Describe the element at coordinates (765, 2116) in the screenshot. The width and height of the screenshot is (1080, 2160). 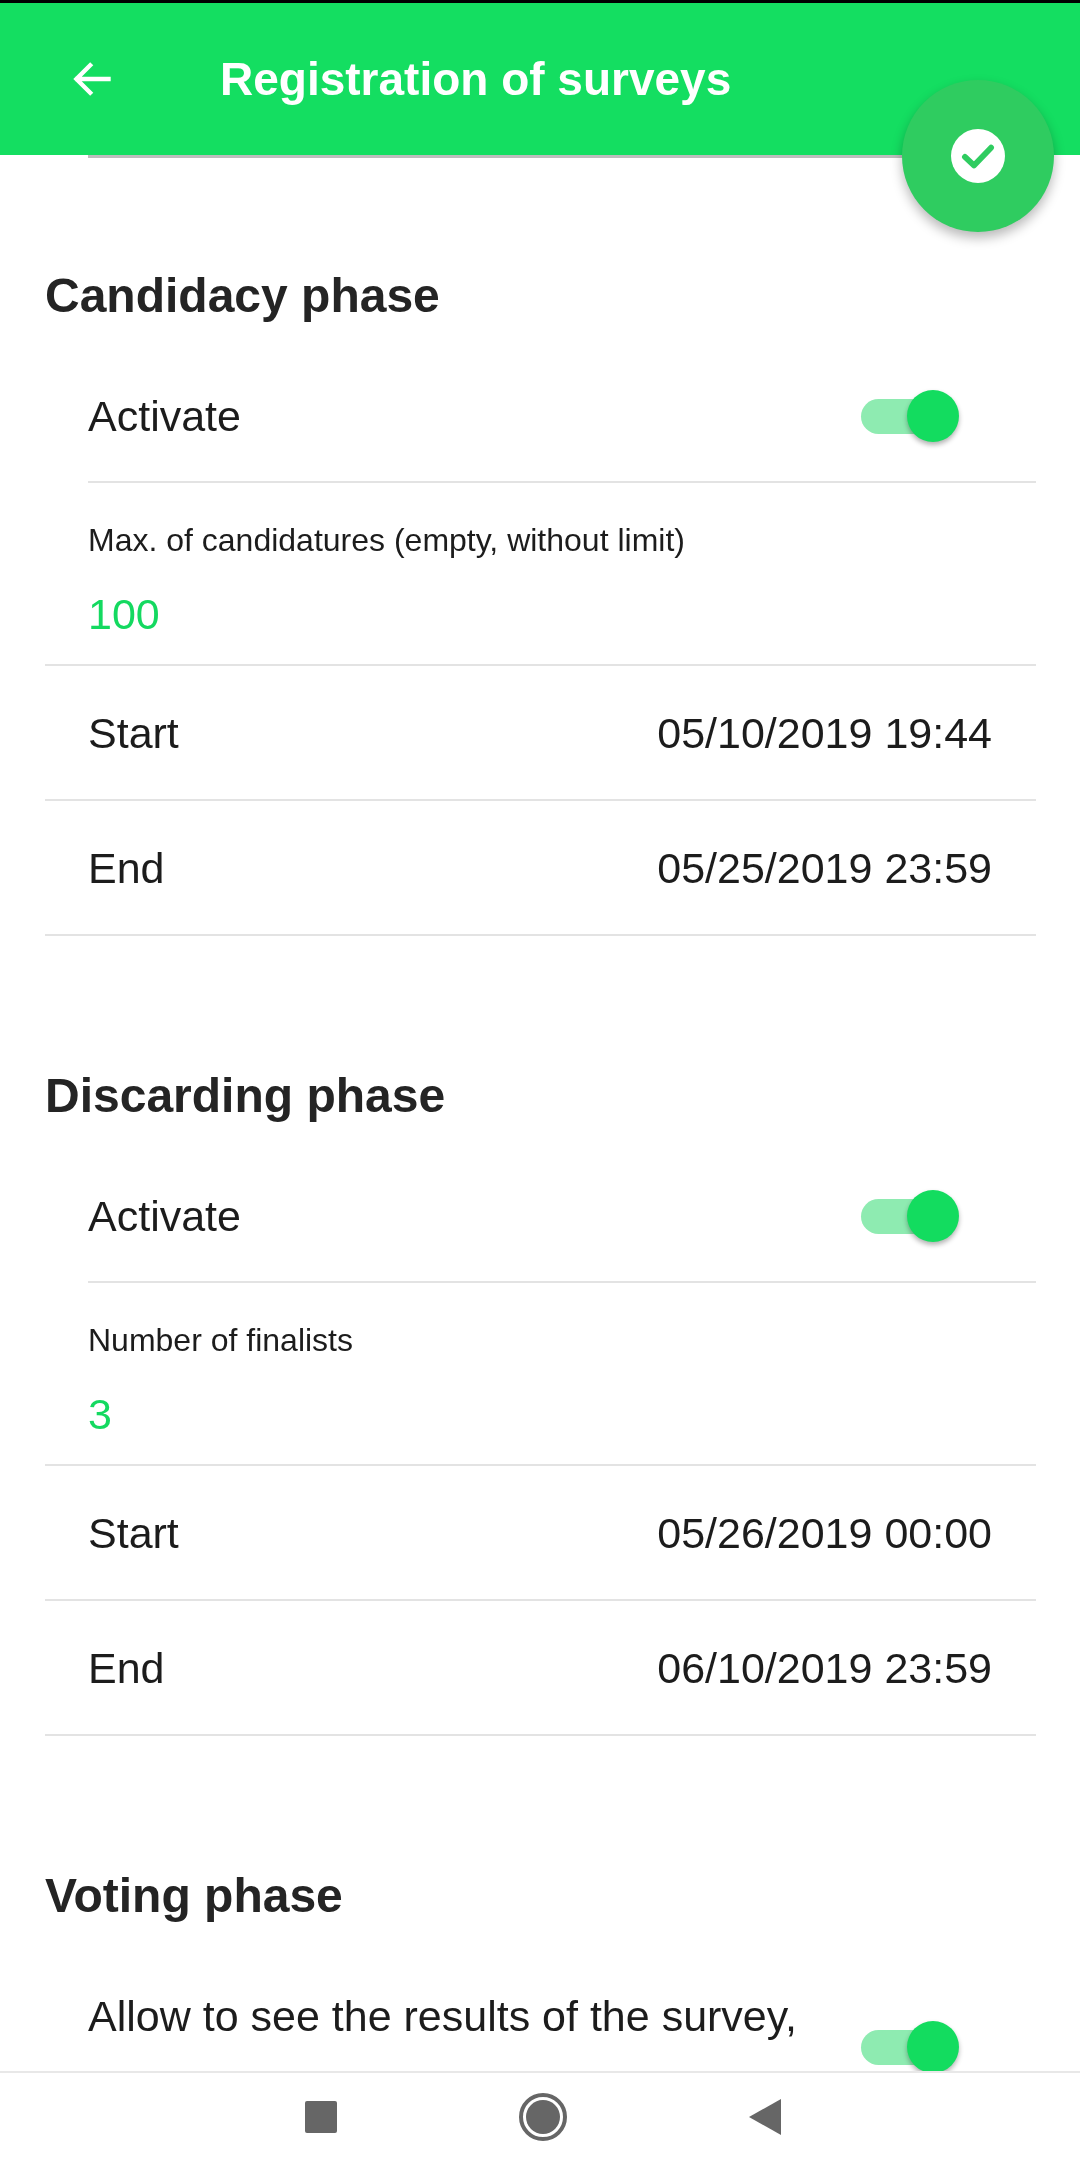
I see `back-icon` at that location.